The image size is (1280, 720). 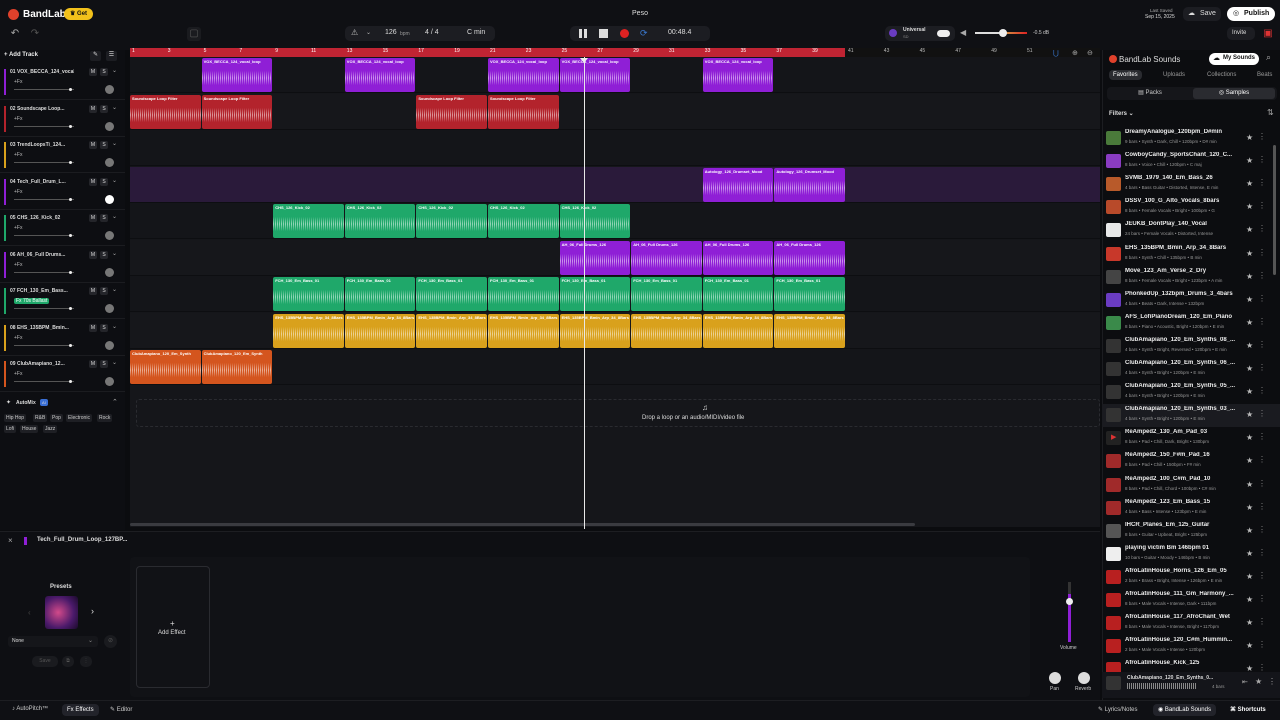 I want to click on track-name: 05 CHS_126_Kick_02, so click(x=42, y=218).